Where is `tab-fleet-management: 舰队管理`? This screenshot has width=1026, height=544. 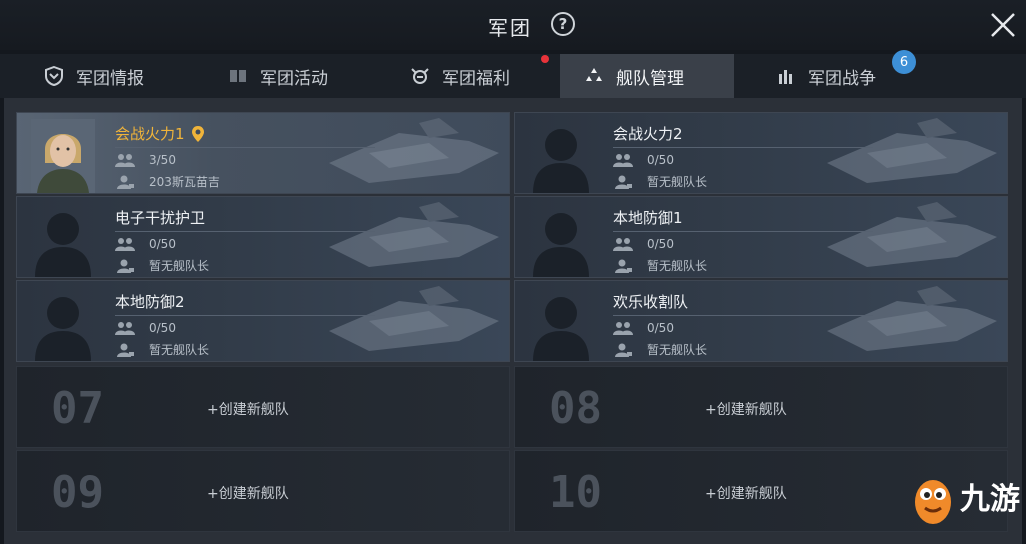 tab-fleet-management: 舰队管理 is located at coordinates (647, 76).